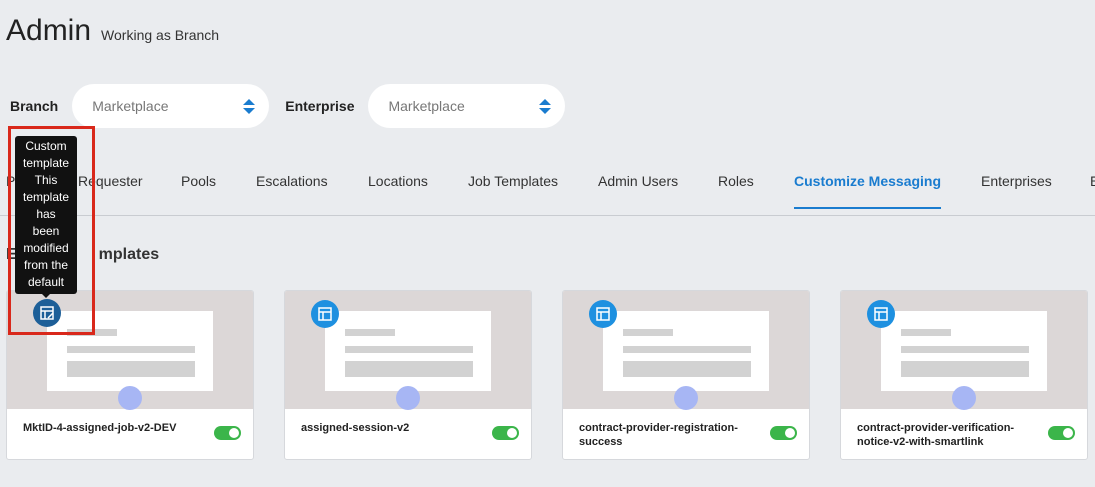 The width and height of the screenshot is (1095, 487). What do you see at coordinates (398, 191) in the screenshot?
I see `tab-locations: Locations` at bounding box center [398, 191].